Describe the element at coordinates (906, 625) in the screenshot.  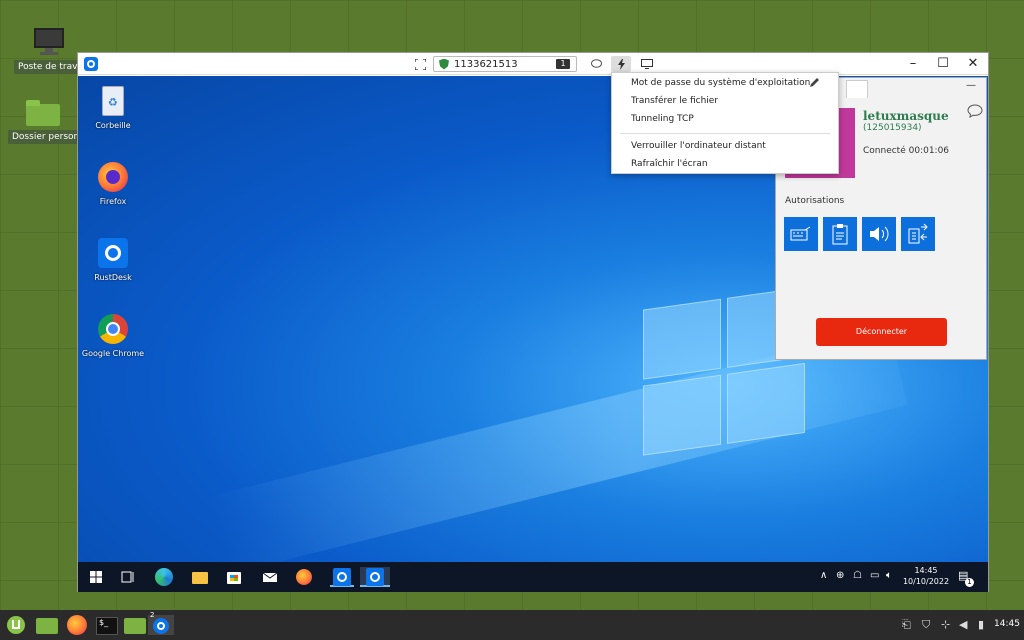
I see `tray-clipboard-icon: ⎗` at that location.